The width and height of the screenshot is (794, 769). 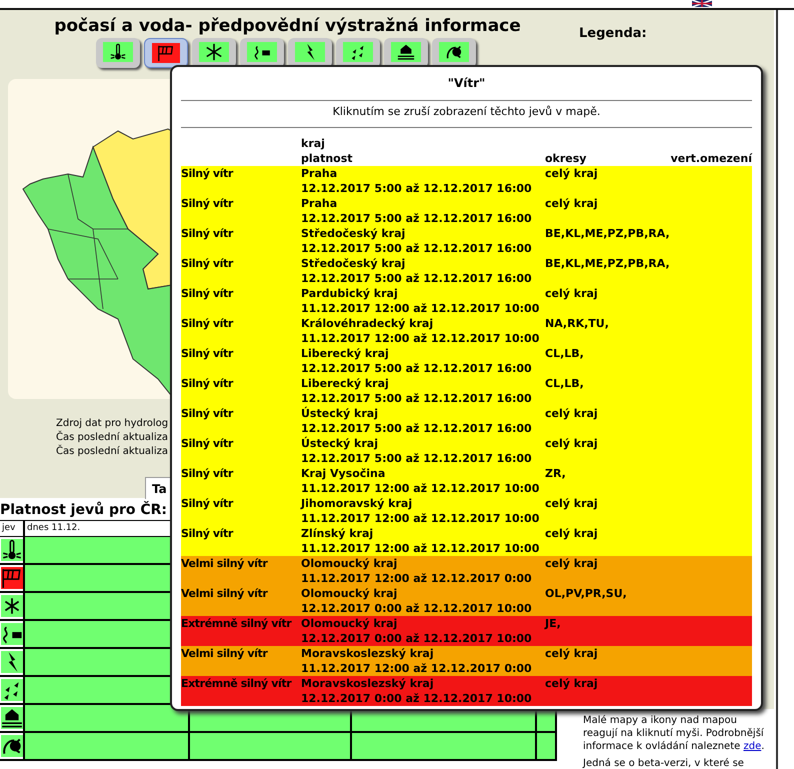 I want to click on section-heading: Platnost jevů pro ČR:, so click(x=84, y=511).